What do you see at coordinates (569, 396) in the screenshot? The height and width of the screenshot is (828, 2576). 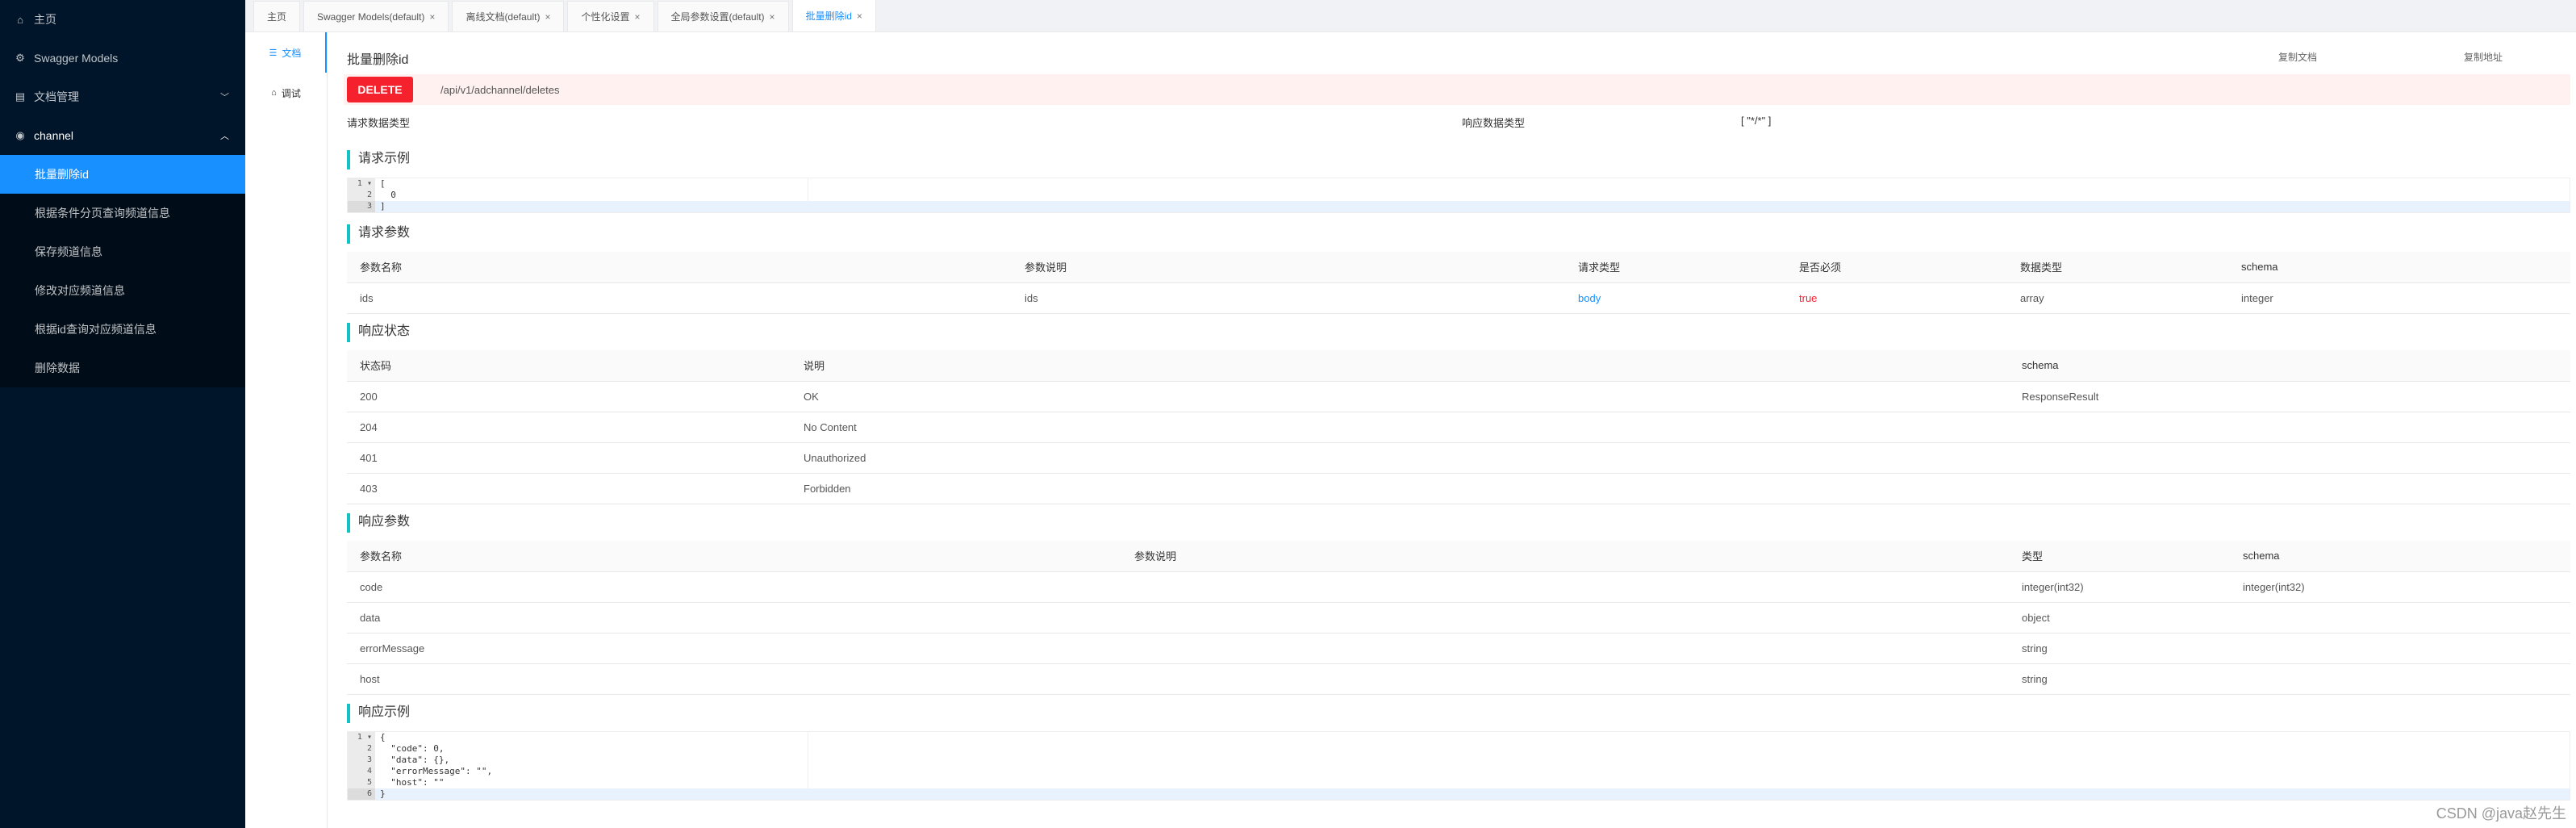 I see `table-cell: 200` at bounding box center [569, 396].